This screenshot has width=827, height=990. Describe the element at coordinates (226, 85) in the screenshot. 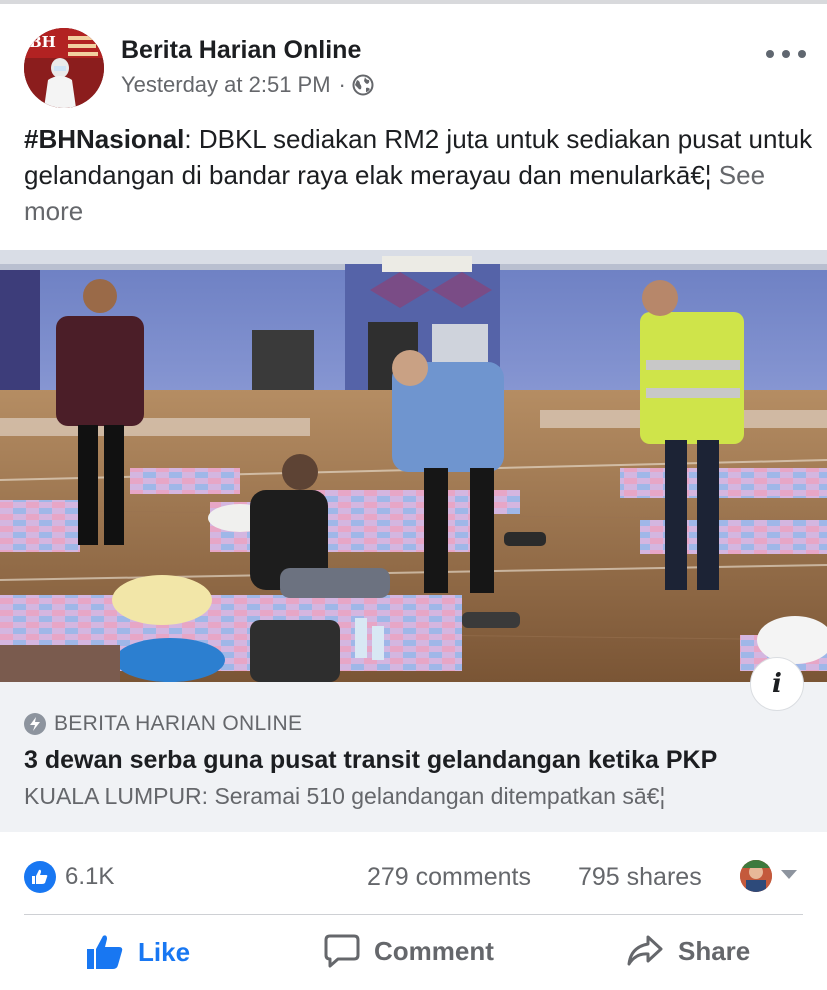

I see `post-timestamp: Yesterday at 2:51 PM` at that location.